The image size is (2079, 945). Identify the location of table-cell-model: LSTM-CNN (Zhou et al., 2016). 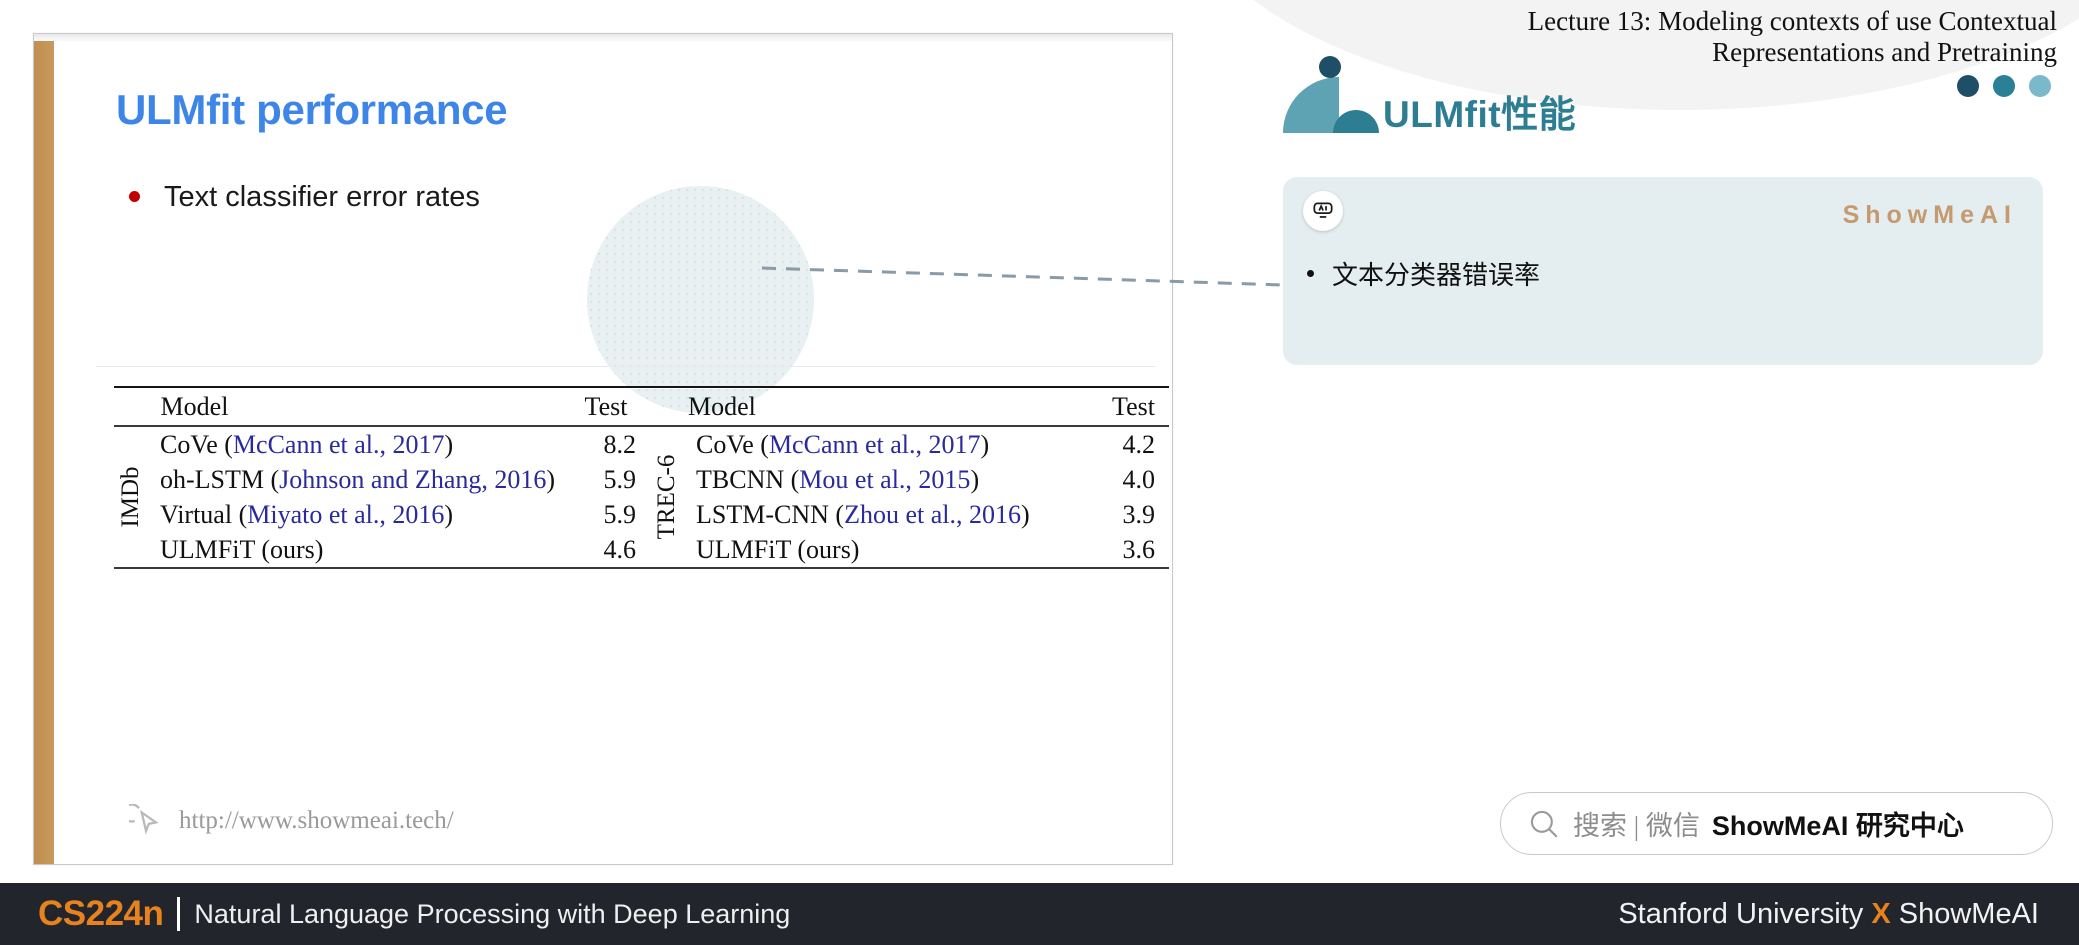
(863, 515).